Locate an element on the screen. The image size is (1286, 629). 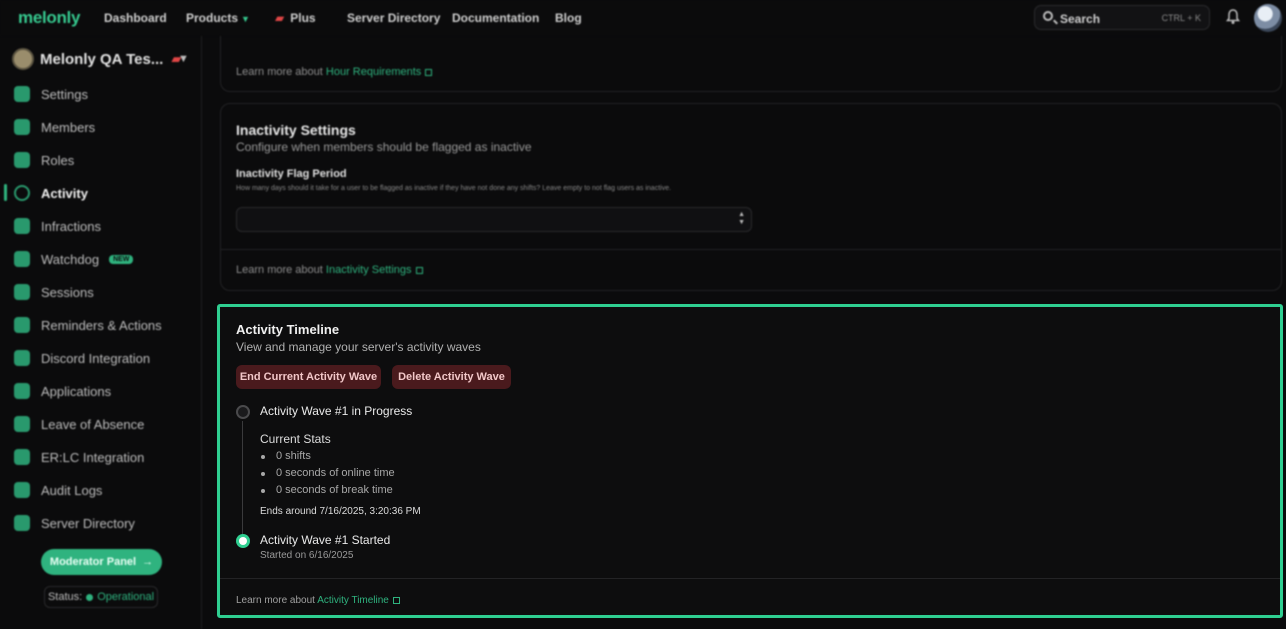
nav-plus-link: ▰ Plus is located at coordinates (295, 18).